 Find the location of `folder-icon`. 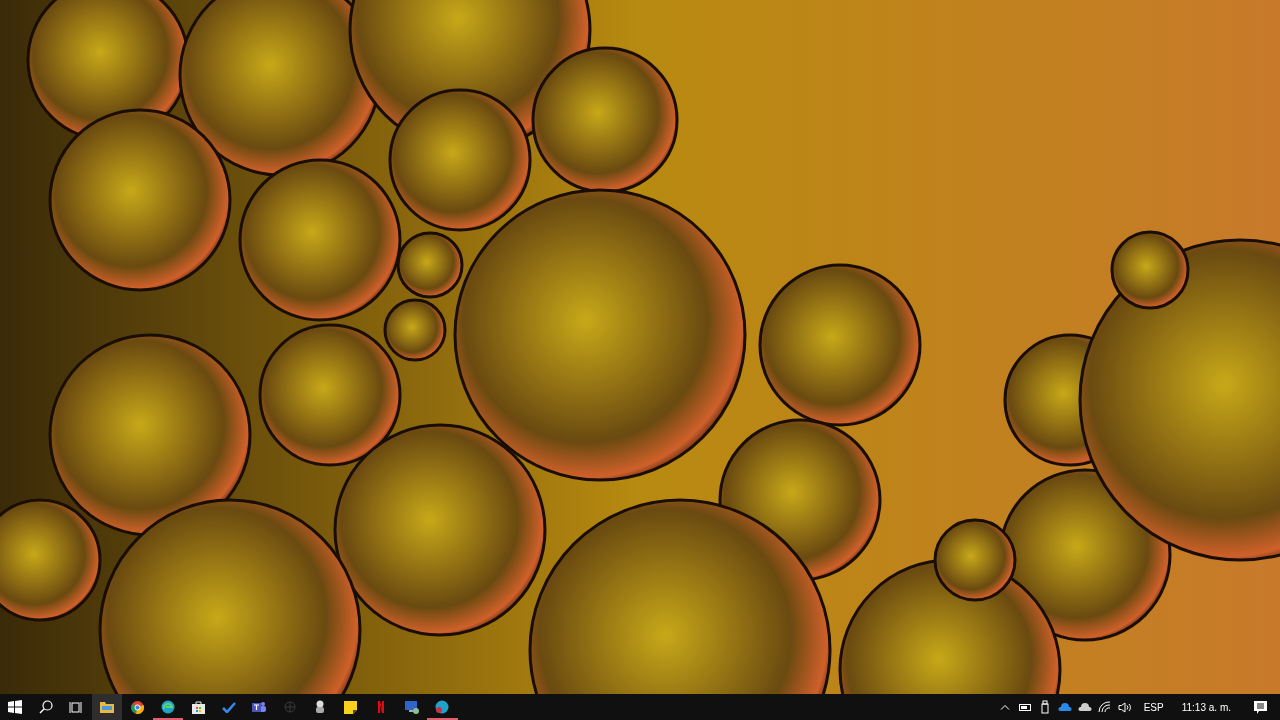

folder-icon is located at coordinates (106, 707).